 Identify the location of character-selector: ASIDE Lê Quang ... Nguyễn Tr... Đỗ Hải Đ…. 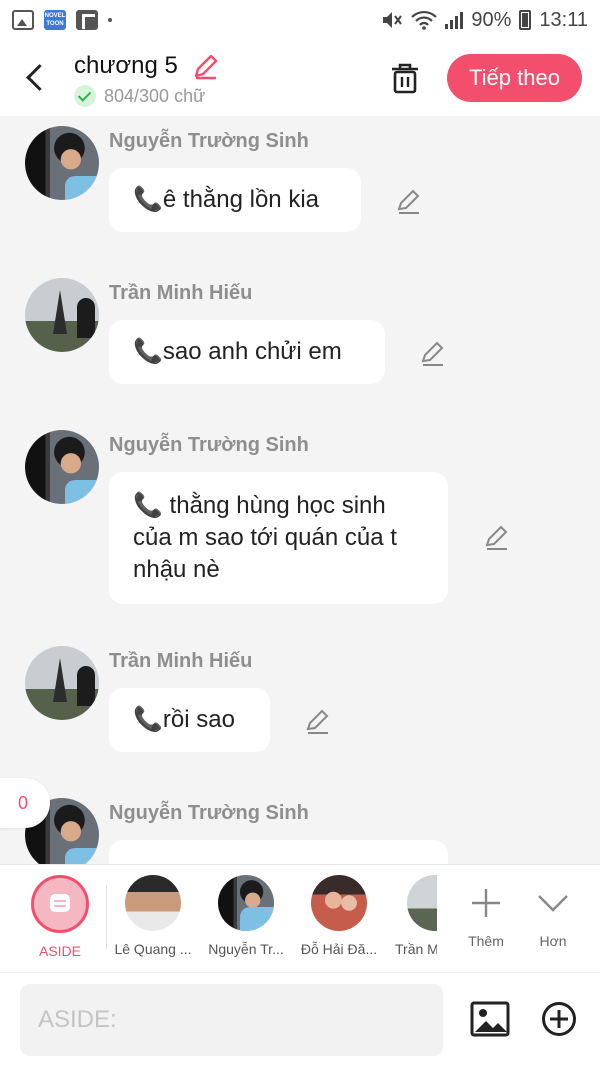
(300, 918).